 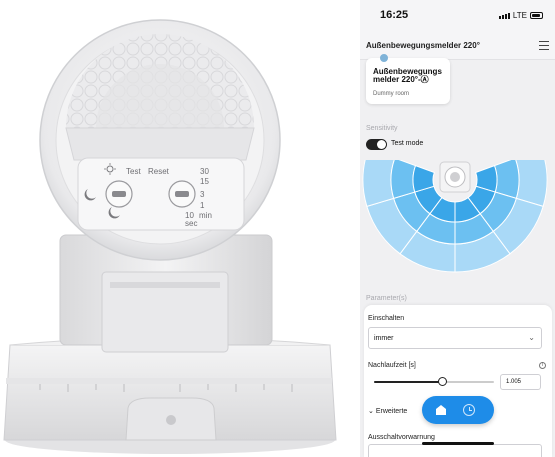 What do you see at coordinates (202, 205) in the screenshot?
I see `dial-mark-1: 1` at bounding box center [202, 205].